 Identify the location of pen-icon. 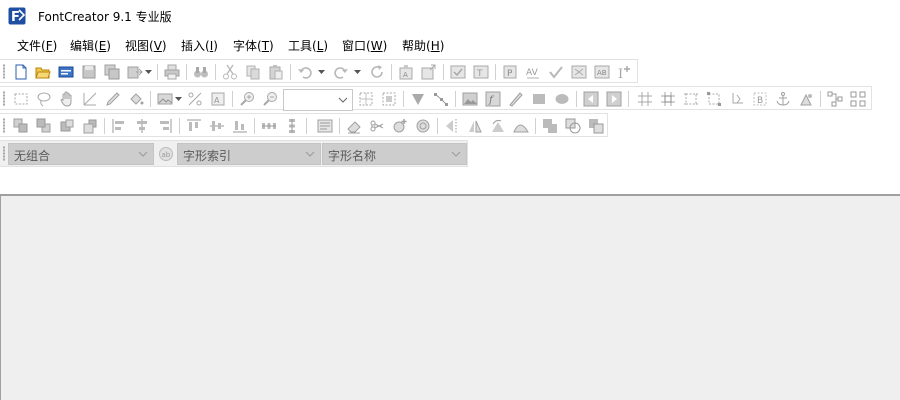
(113, 99).